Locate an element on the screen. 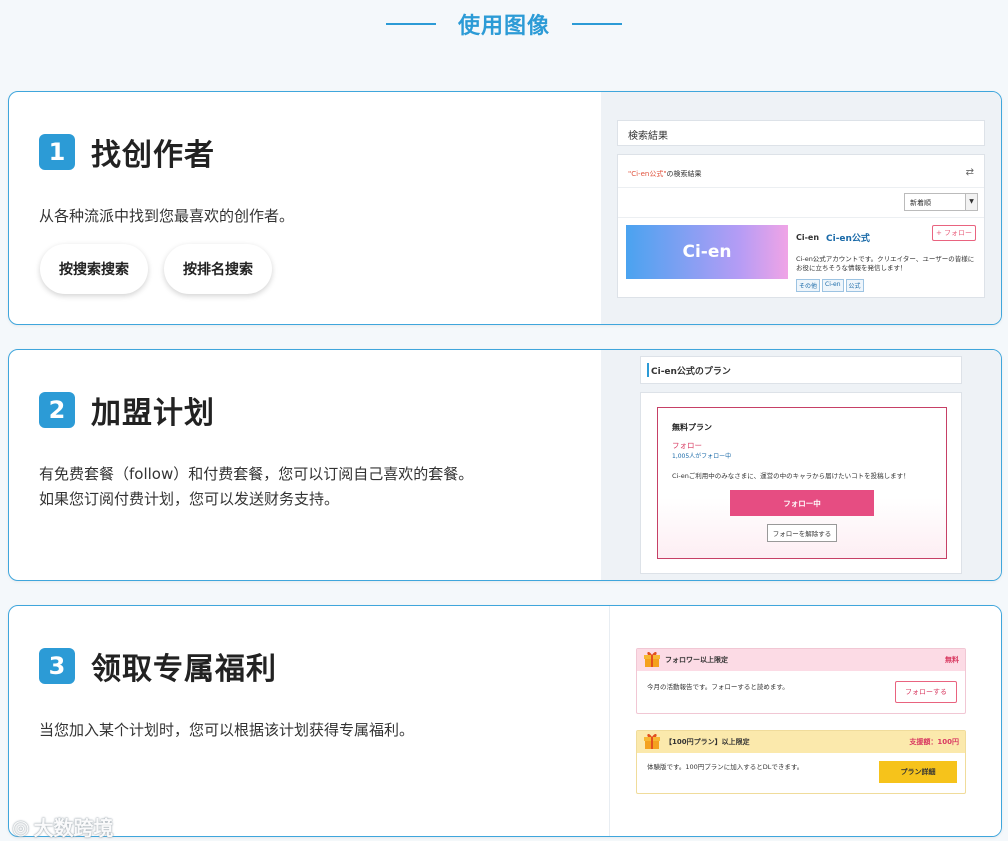 The width and height of the screenshot is (1008, 841). heading-line-right is located at coordinates (597, 24).